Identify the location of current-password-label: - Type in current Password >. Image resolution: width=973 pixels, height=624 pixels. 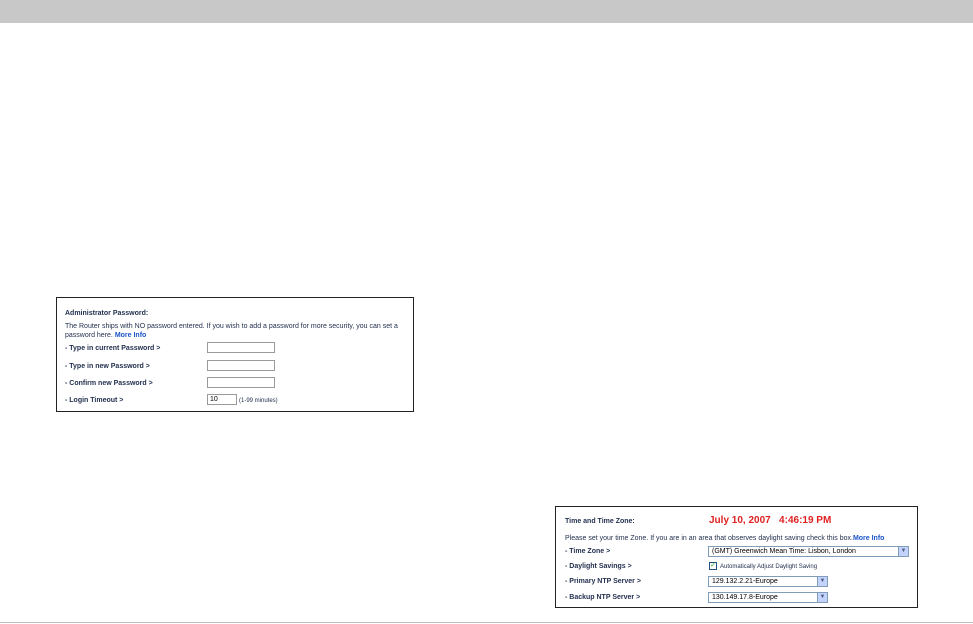
(113, 348).